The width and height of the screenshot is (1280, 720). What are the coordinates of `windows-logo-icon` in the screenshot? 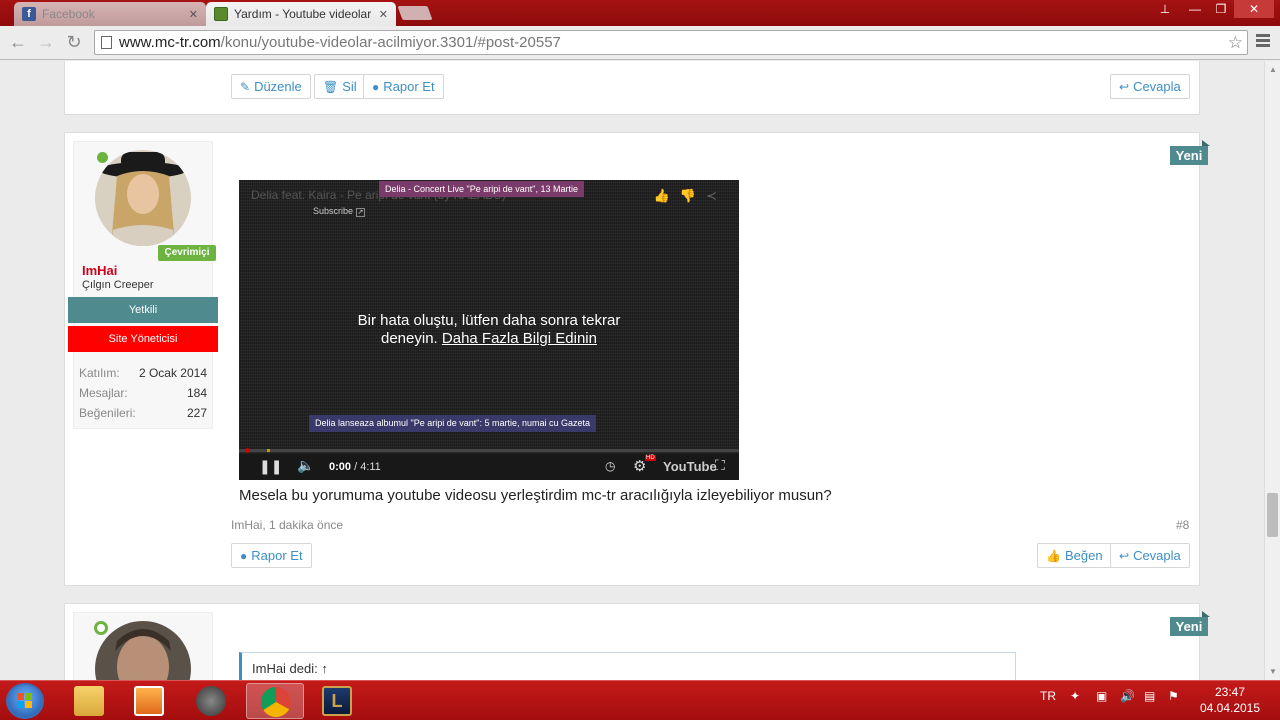 It's located at (25, 701).